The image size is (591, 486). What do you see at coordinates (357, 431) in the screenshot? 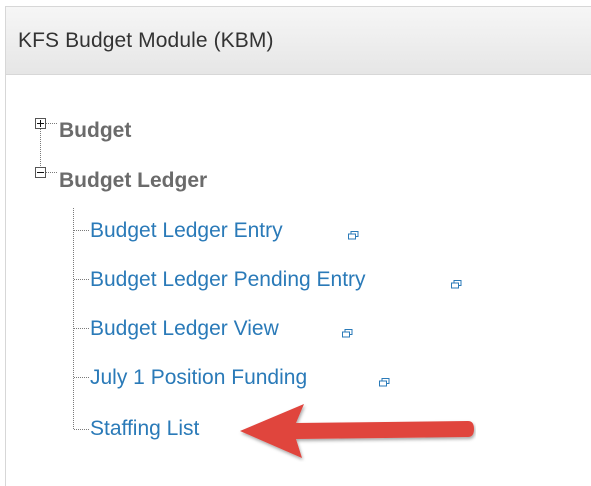
I see `red-arrow-icon` at bounding box center [357, 431].